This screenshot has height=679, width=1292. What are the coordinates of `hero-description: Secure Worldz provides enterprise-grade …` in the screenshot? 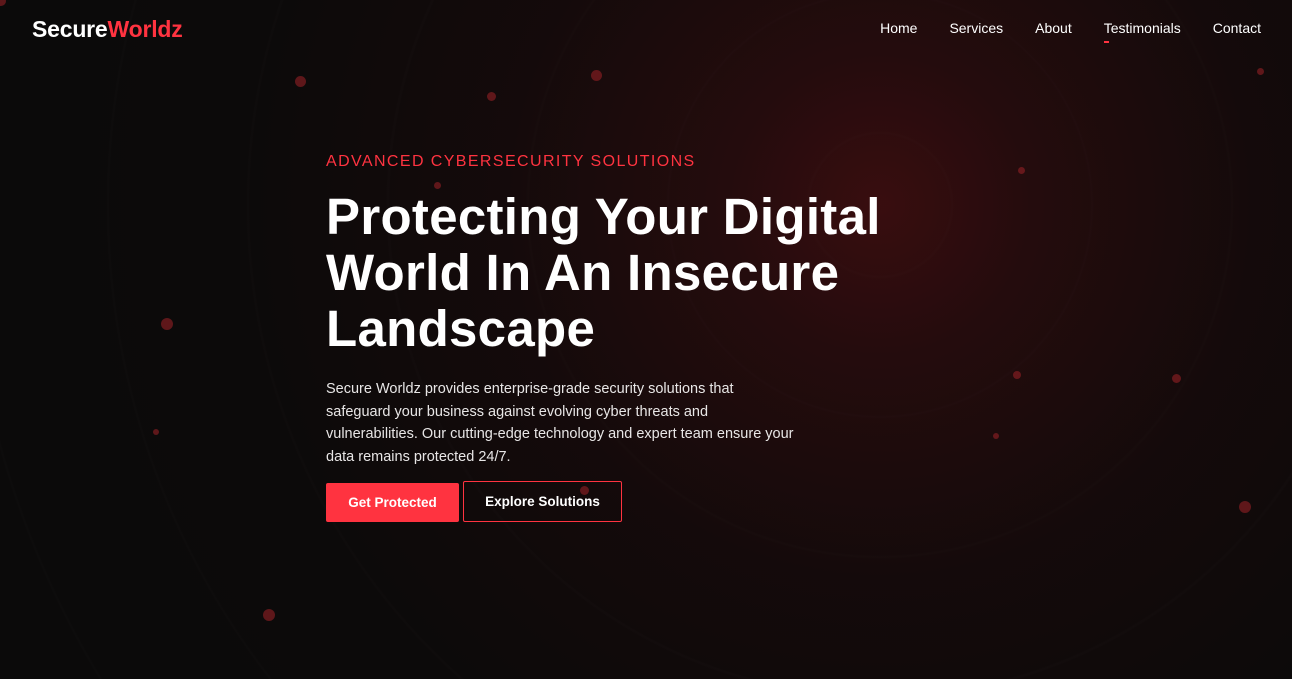 It's located at (560, 423).